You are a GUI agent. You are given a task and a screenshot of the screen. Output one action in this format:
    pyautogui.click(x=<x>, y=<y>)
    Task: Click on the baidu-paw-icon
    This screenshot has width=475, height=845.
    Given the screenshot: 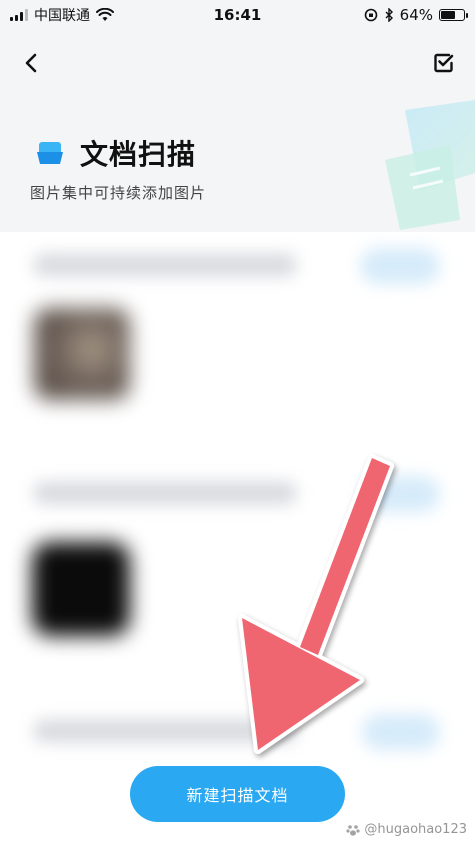 What is the action you would take?
    pyautogui.click(x=353, y=830)
    